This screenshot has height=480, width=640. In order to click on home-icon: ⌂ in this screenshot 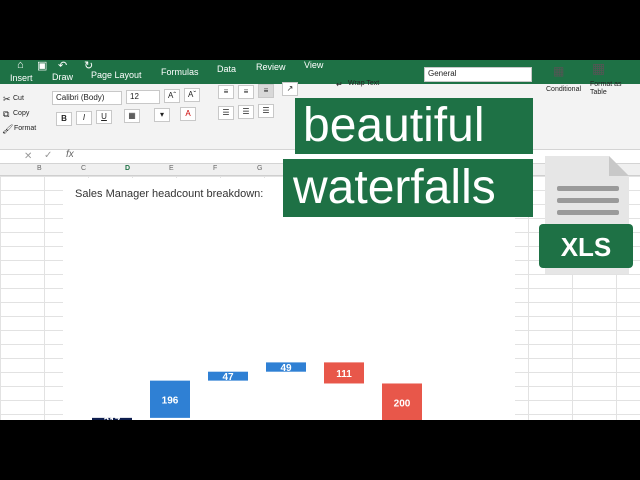, I will do `click(20, 65)`.